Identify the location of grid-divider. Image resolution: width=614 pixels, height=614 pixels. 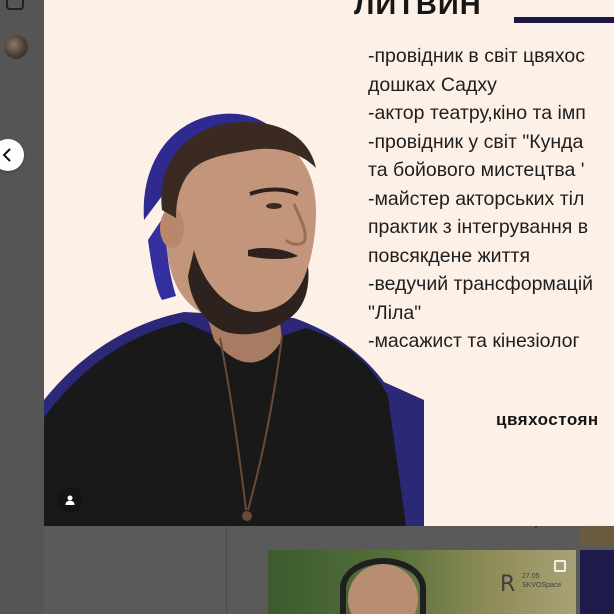
(226, 570).